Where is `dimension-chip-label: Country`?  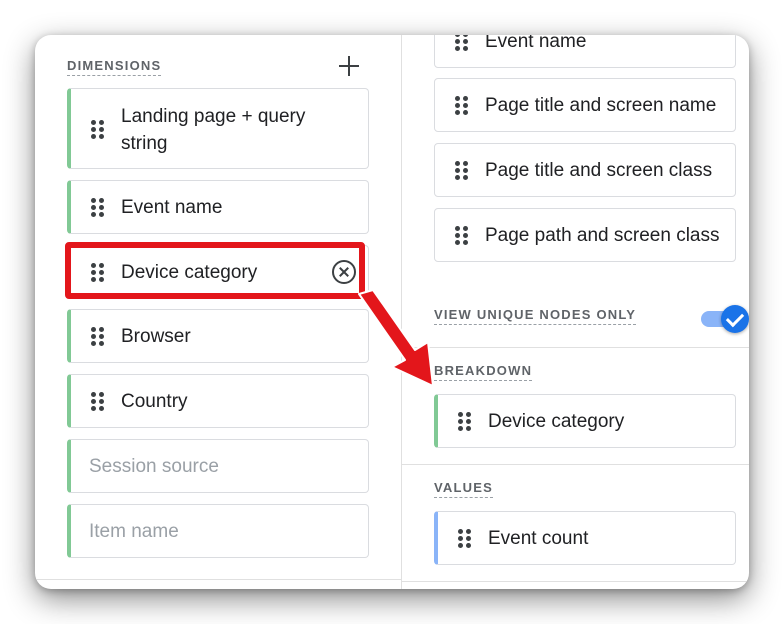
dimension-chip-label: Country is located at coordinates (154, 401).